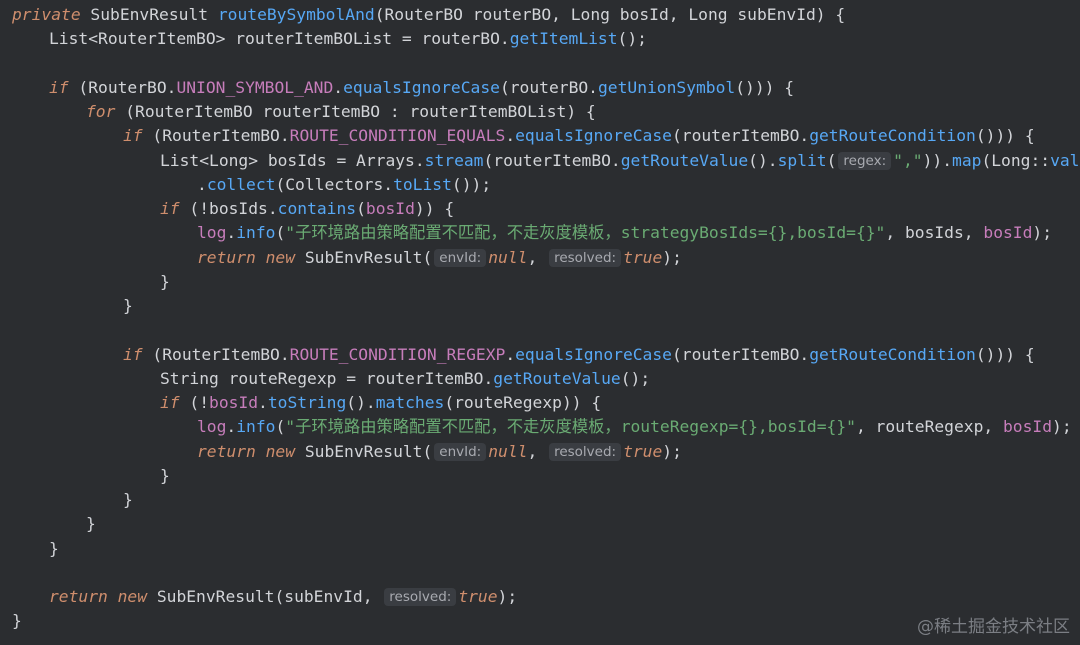 The width and height of the screenshot is (1080, 645). I want to click on code-token: (RouterBO., so click(127, 87).